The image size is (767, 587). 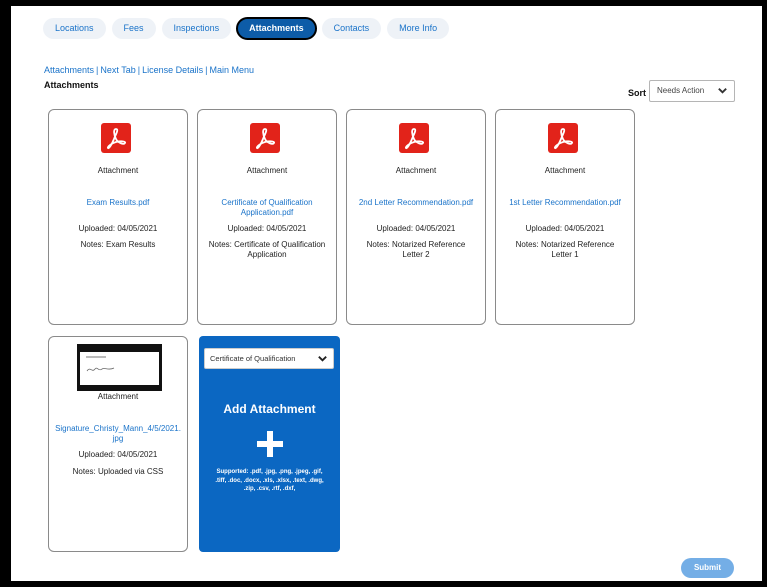 What do you see at coordinates (253, 358) in the screenshot?
I see `attachment-type-select-value: Certificate of Qualification` at bounding box center [253, 358].